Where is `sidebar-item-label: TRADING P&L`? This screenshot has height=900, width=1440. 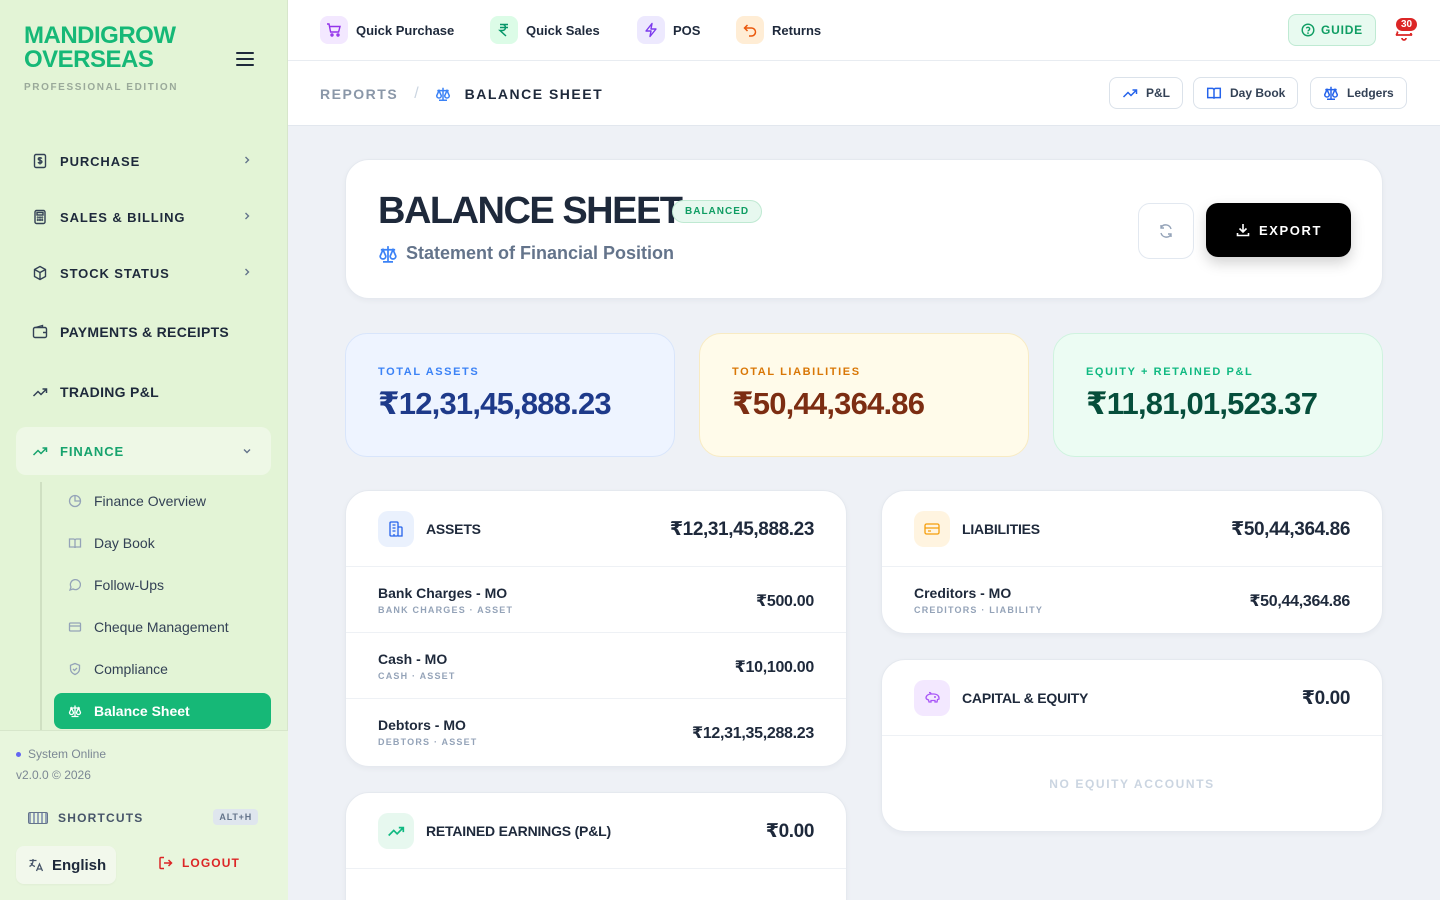
sidebar-item-label: TRADING P&L is located at coordinates (109, 392).